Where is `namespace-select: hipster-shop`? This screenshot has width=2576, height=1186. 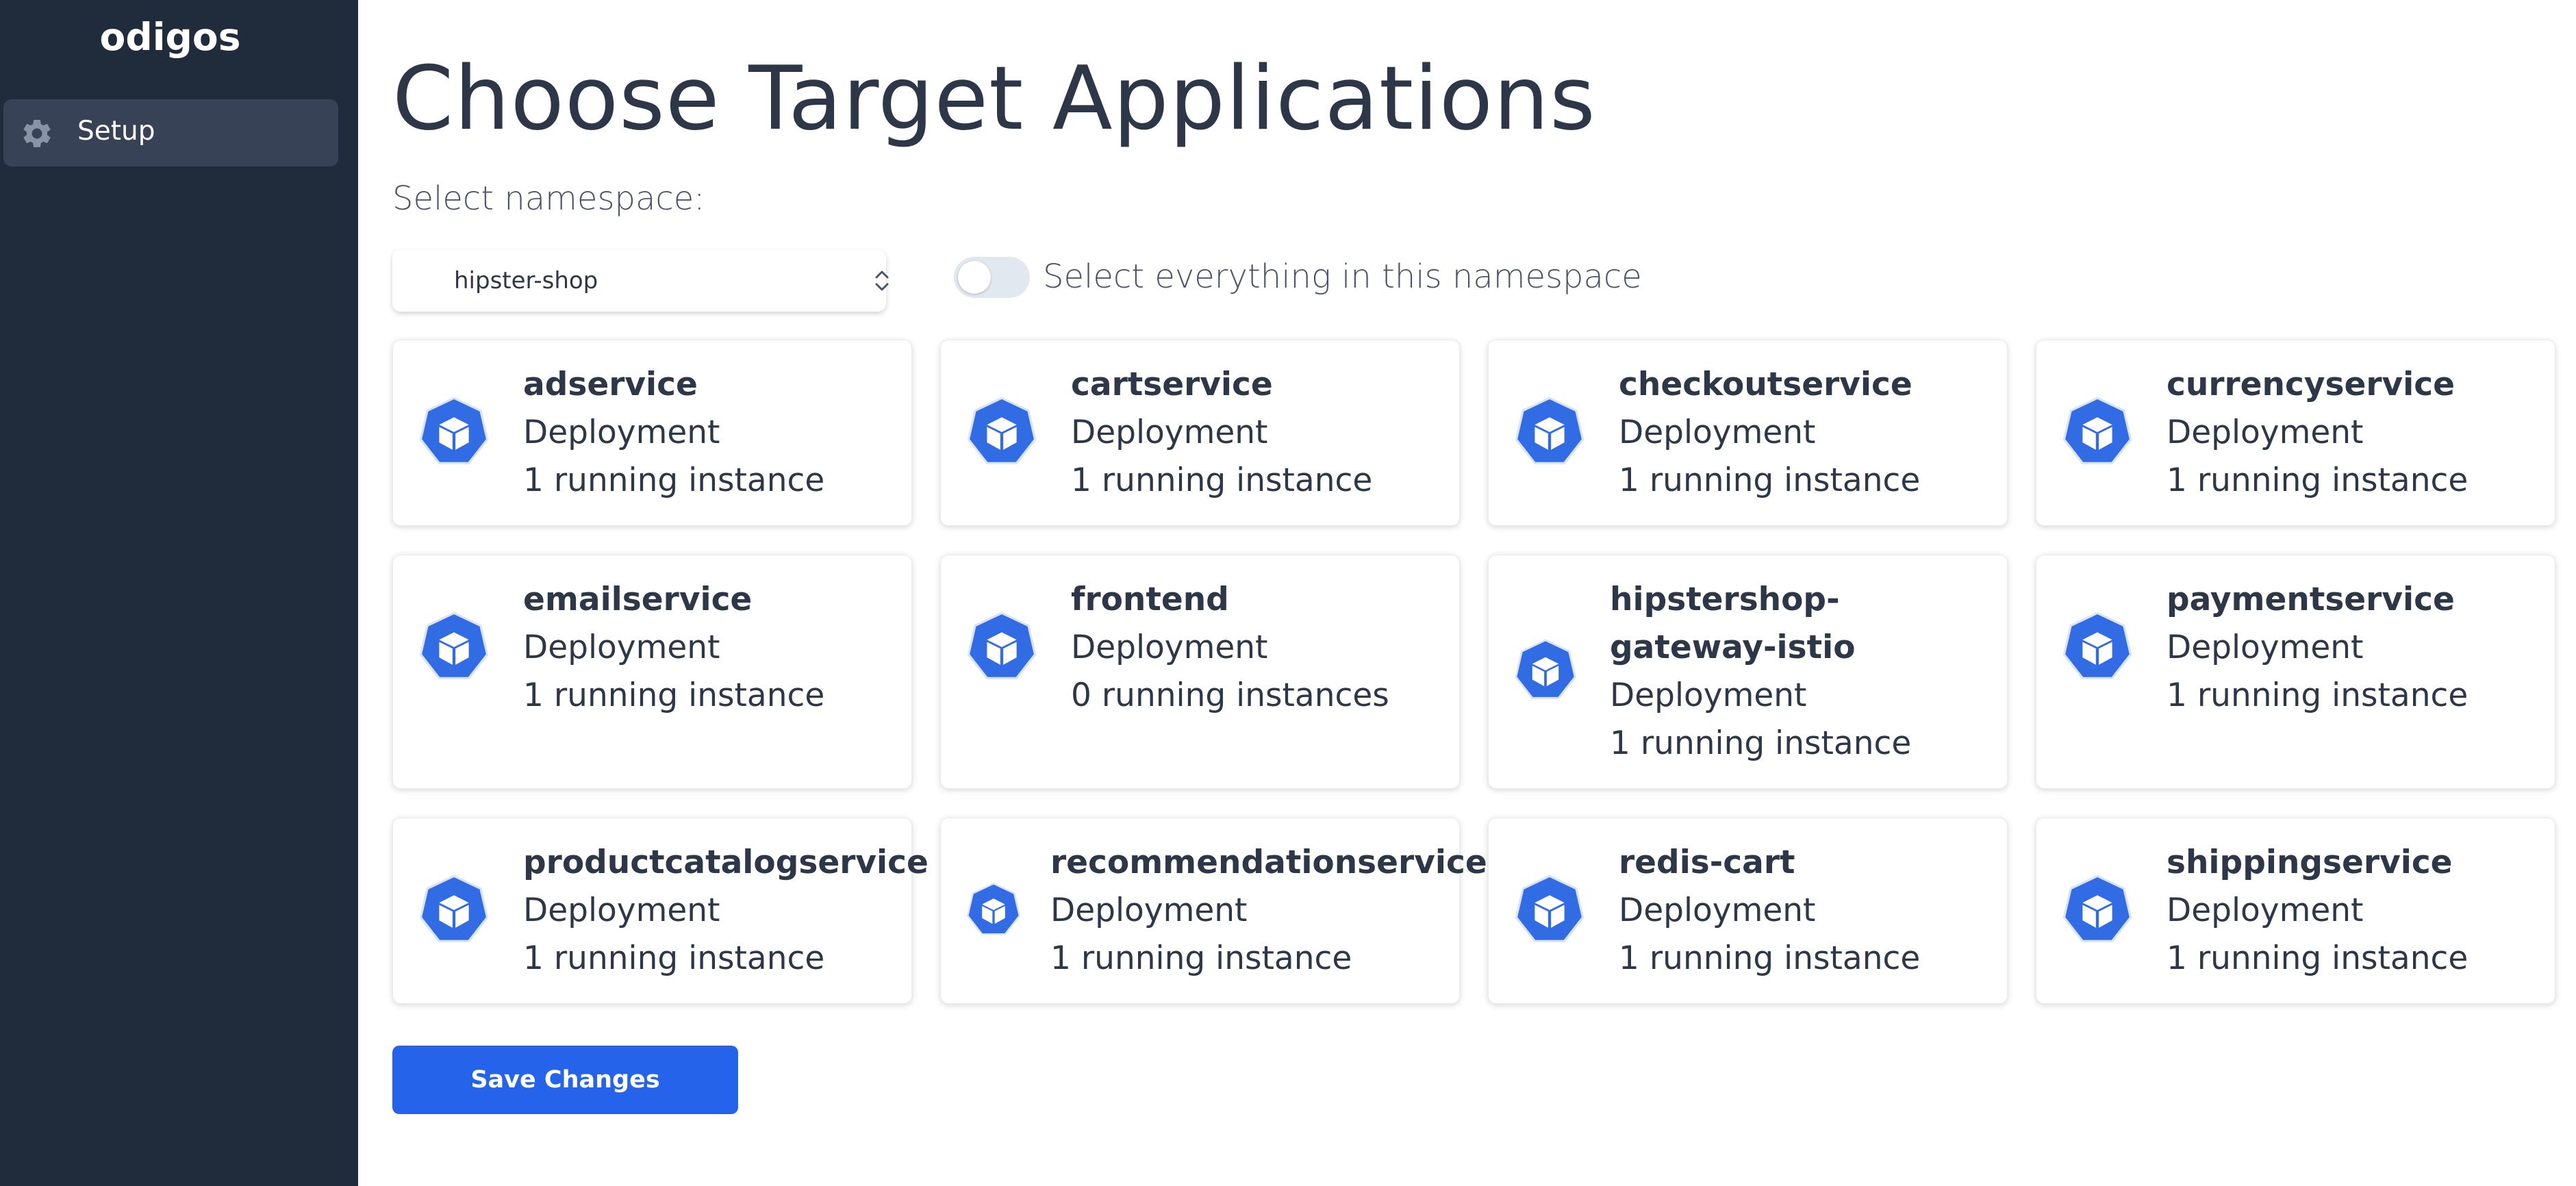
namespace-select: hipster-shop is located at coordinates (640, 281).